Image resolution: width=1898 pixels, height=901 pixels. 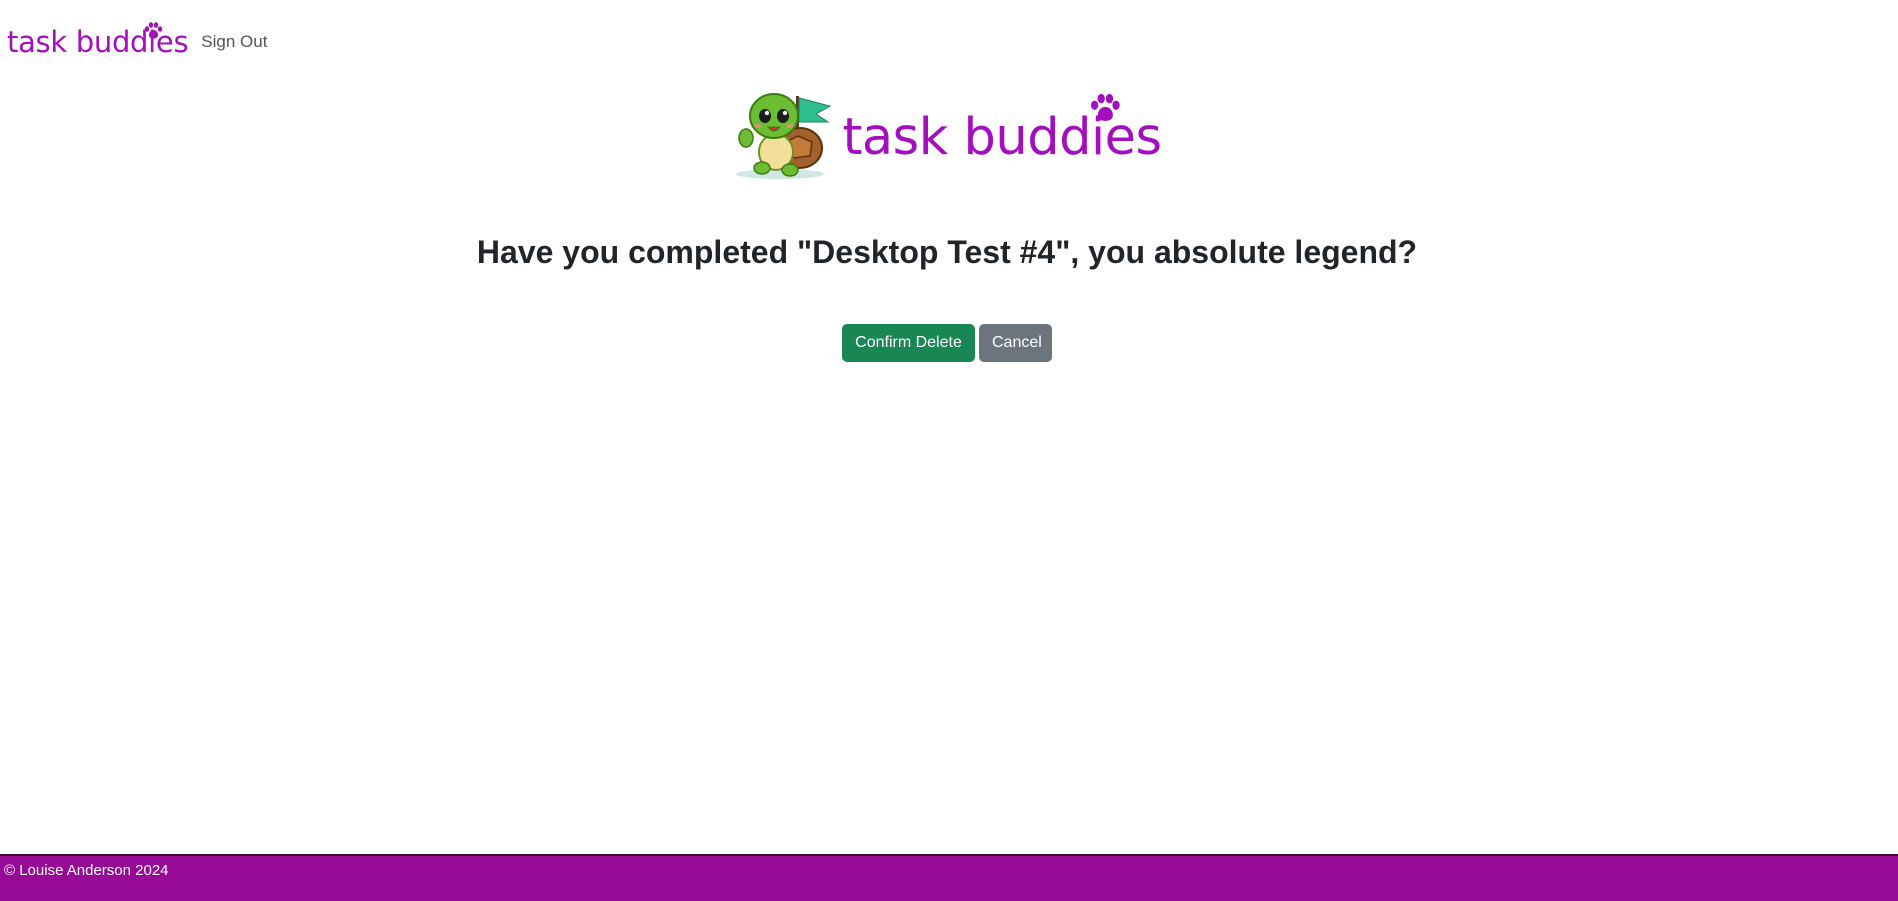 I want to click on navbar: task buddies Sign Out, so click(x=137, y=42).